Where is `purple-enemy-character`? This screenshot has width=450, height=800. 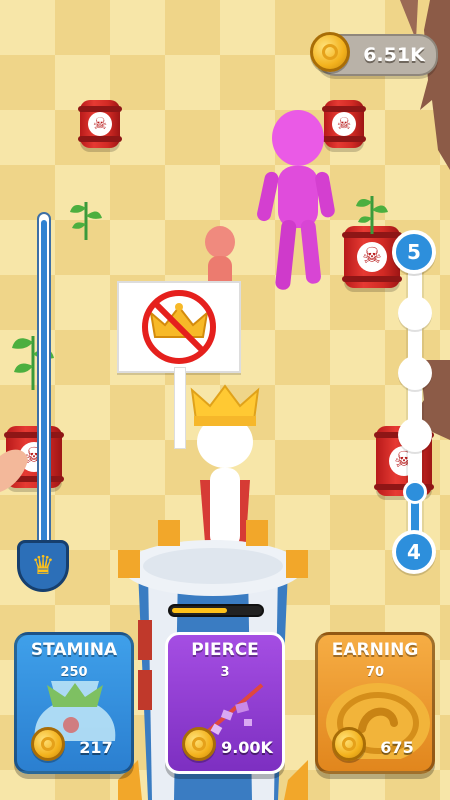
purple-enemy-character is located at coordinates (296, 200).